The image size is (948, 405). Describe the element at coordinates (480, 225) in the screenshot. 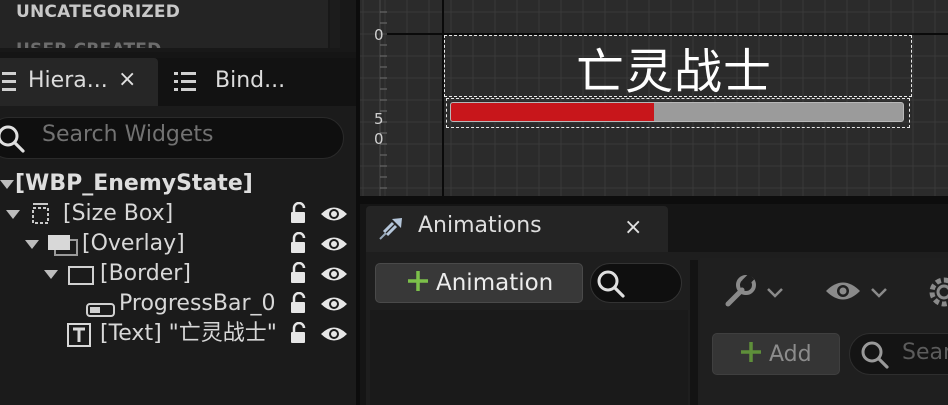

I see `animations-tab-label: Animations` at that location.